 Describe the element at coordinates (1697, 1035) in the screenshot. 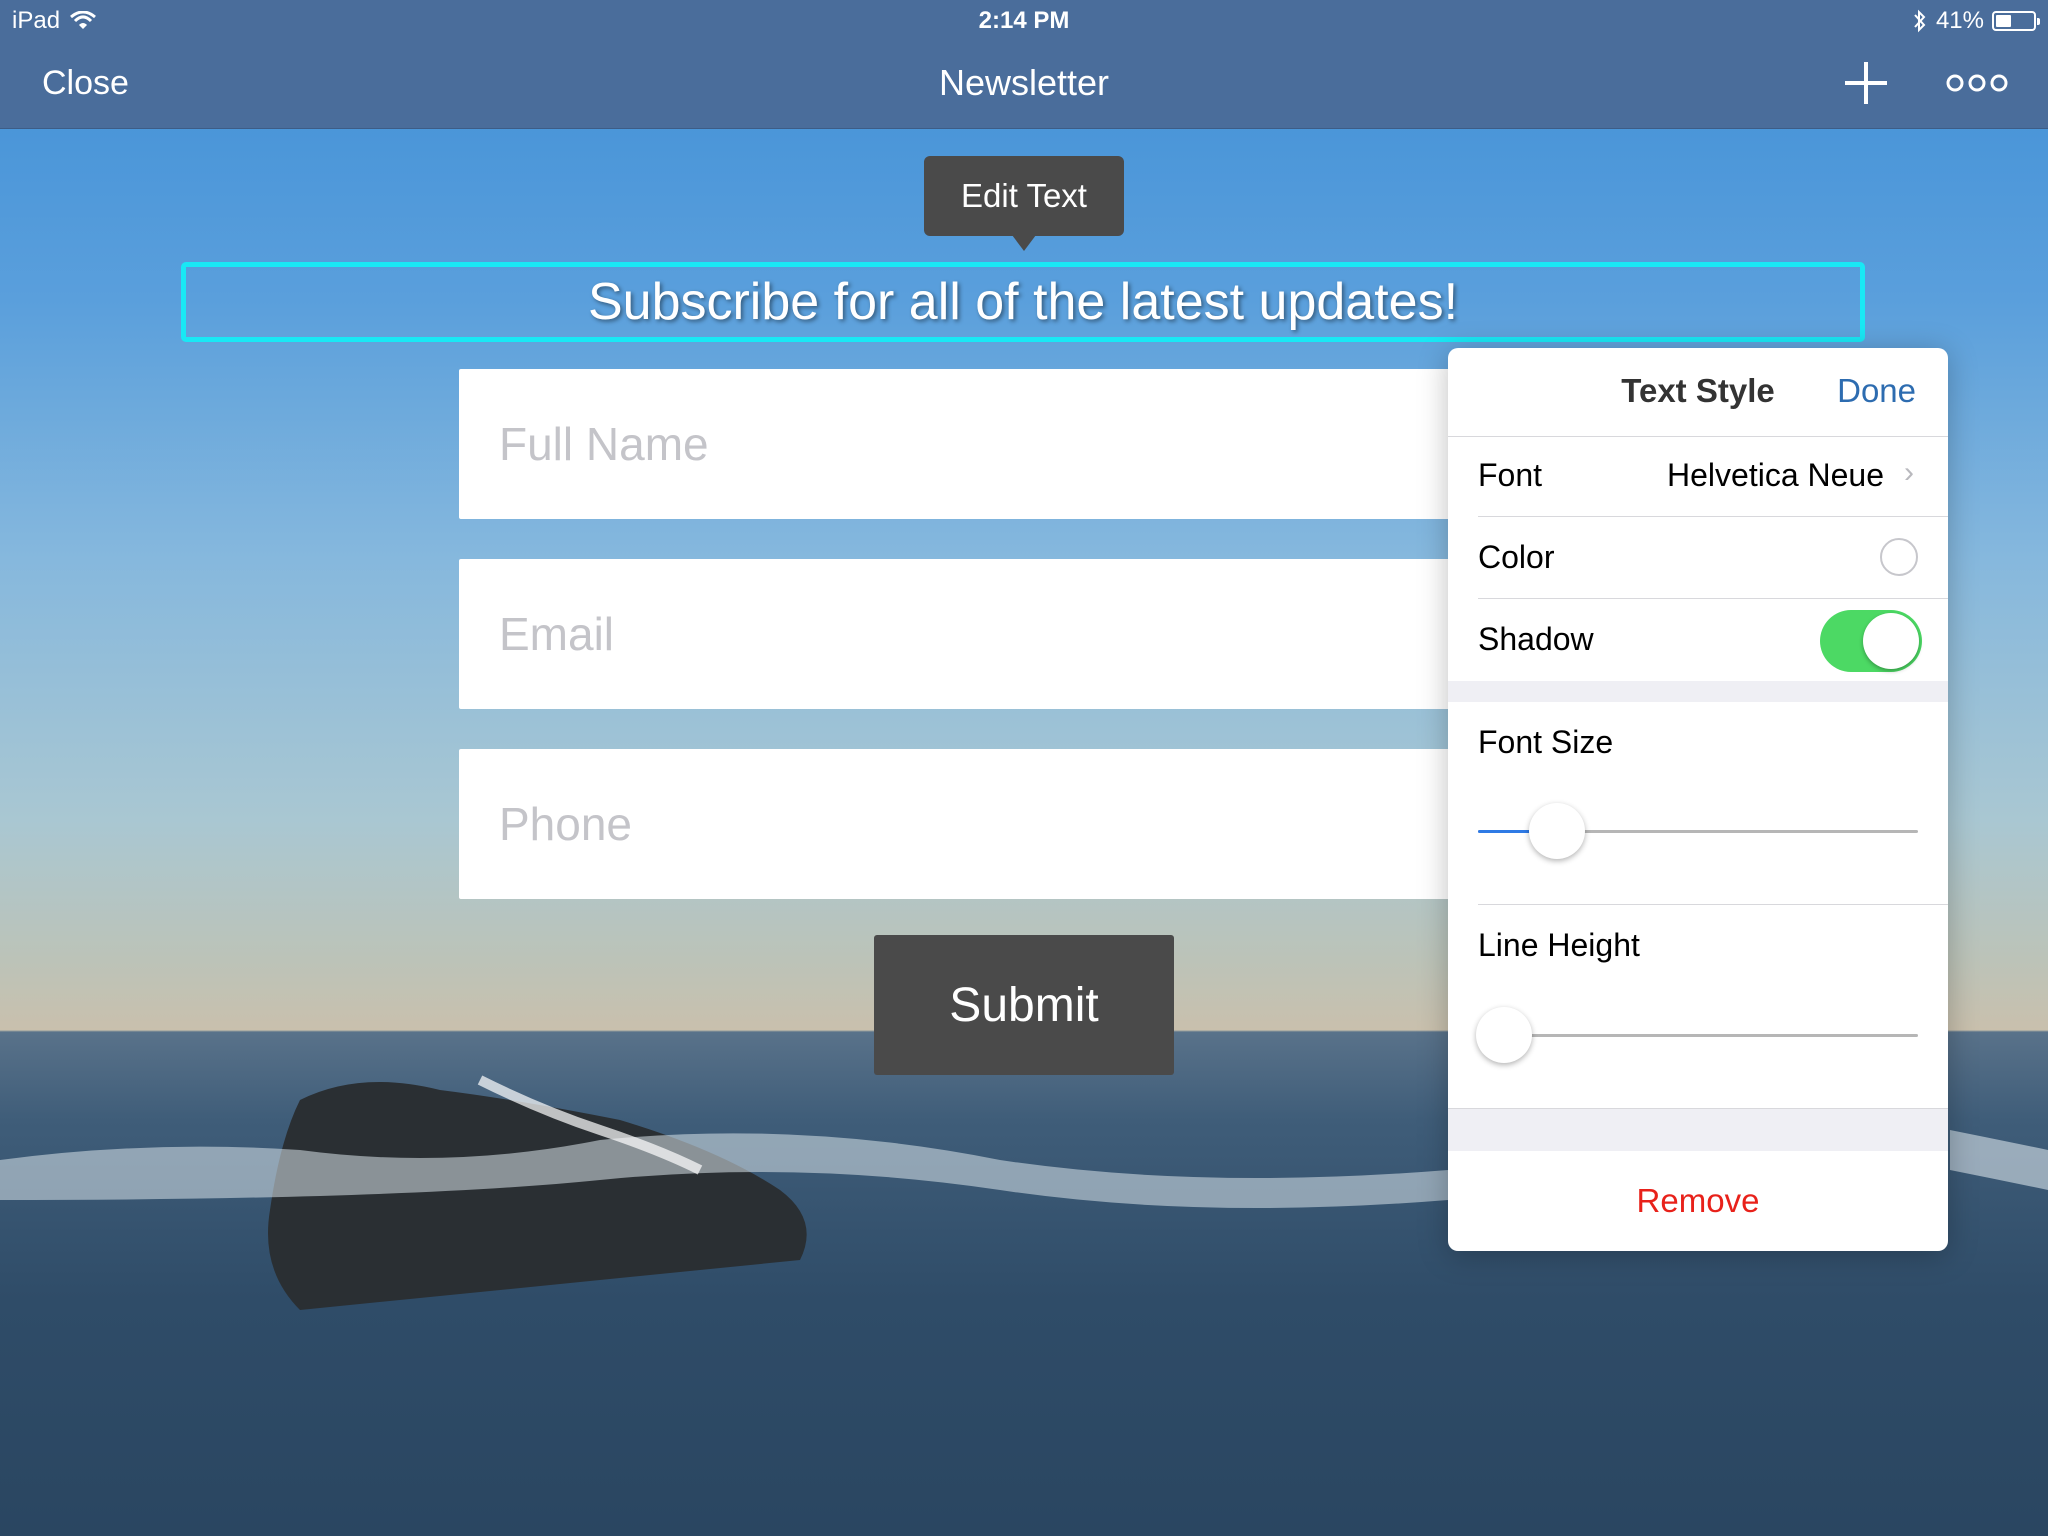

I see `line-height-slider` at that location.